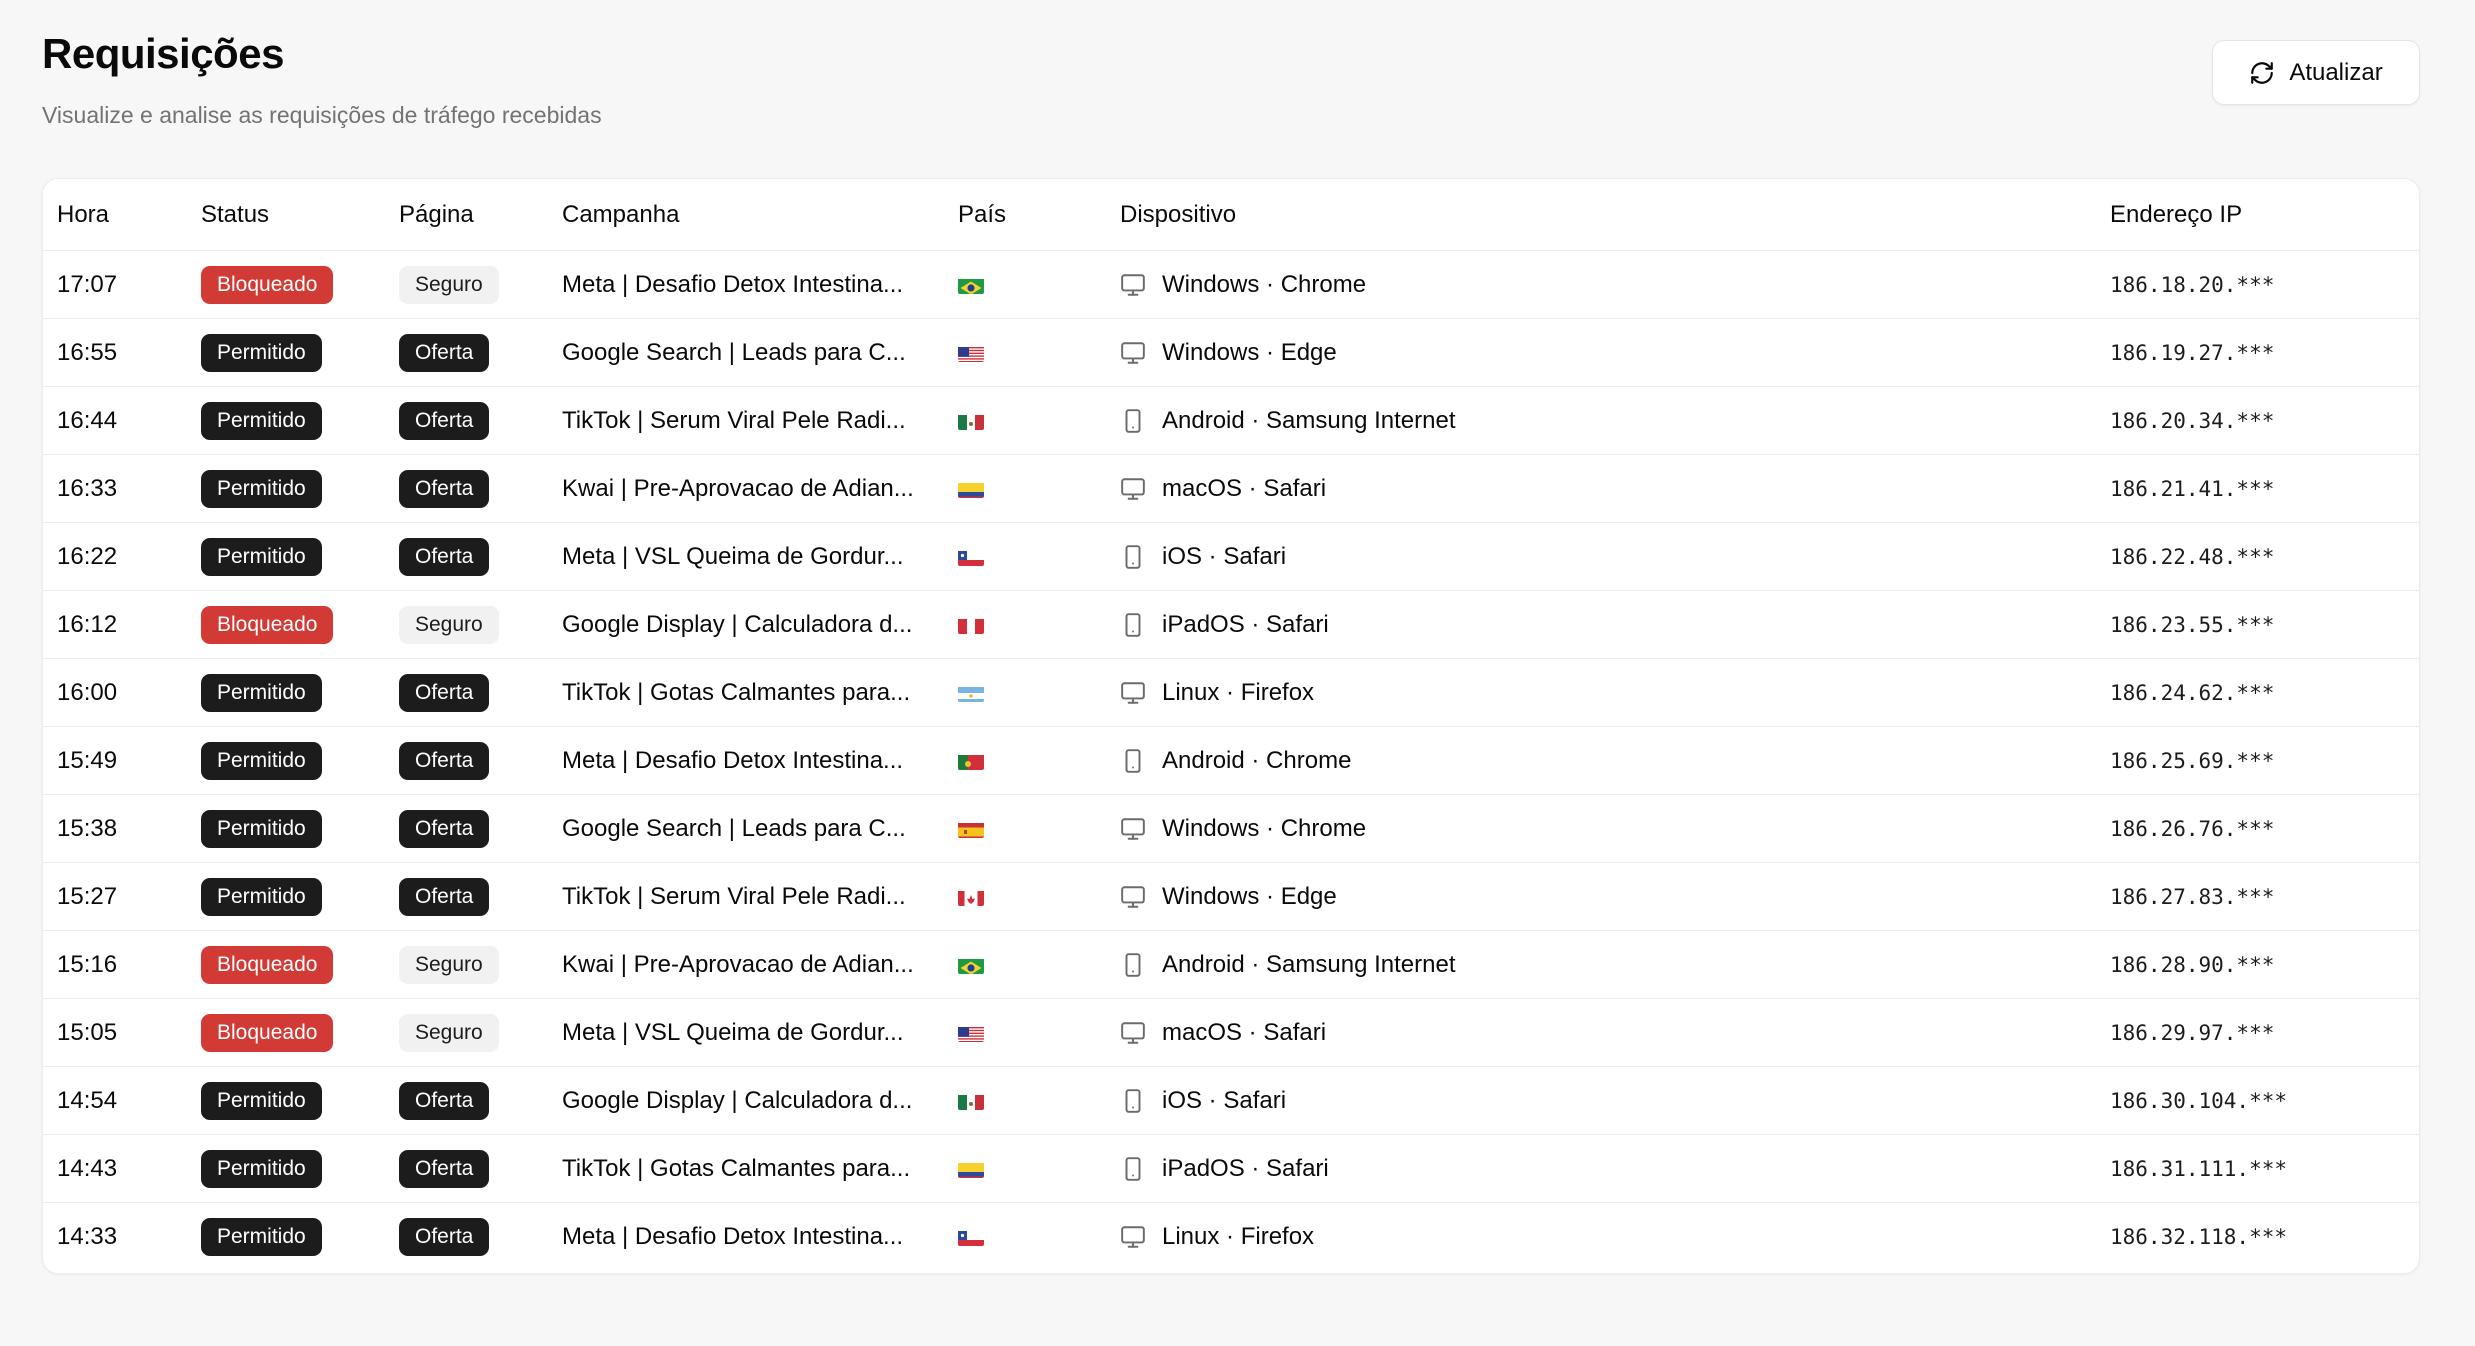 Image resolution: width=2475 pixels, height=1346 pixels. Describe the element at coordinates (87, 420) in the screenshot. I see `cell-hora: 16:44` at that location.